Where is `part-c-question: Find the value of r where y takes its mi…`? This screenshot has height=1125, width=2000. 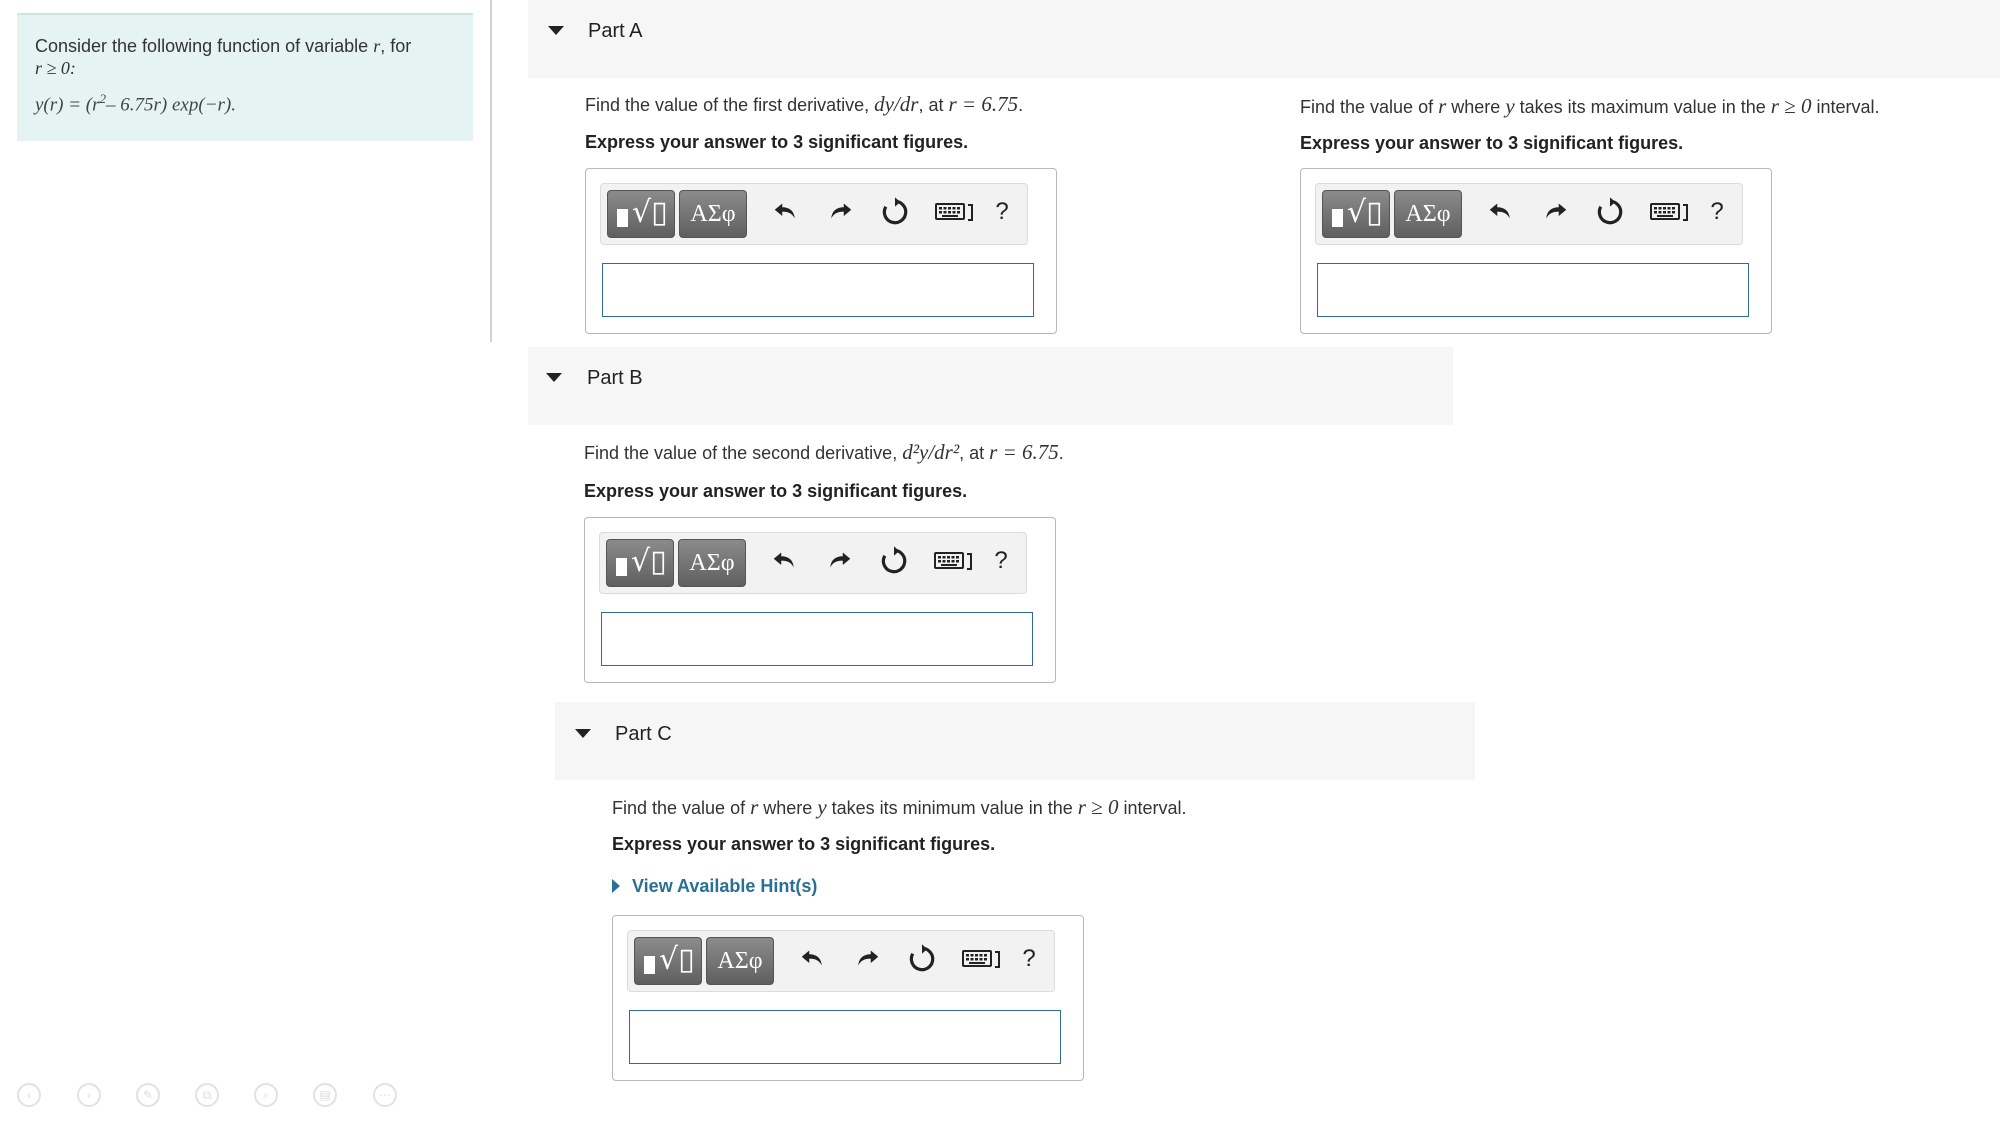
part-c-question: Find the value of r where y takes its mi… is located at coordinates (899, 807).